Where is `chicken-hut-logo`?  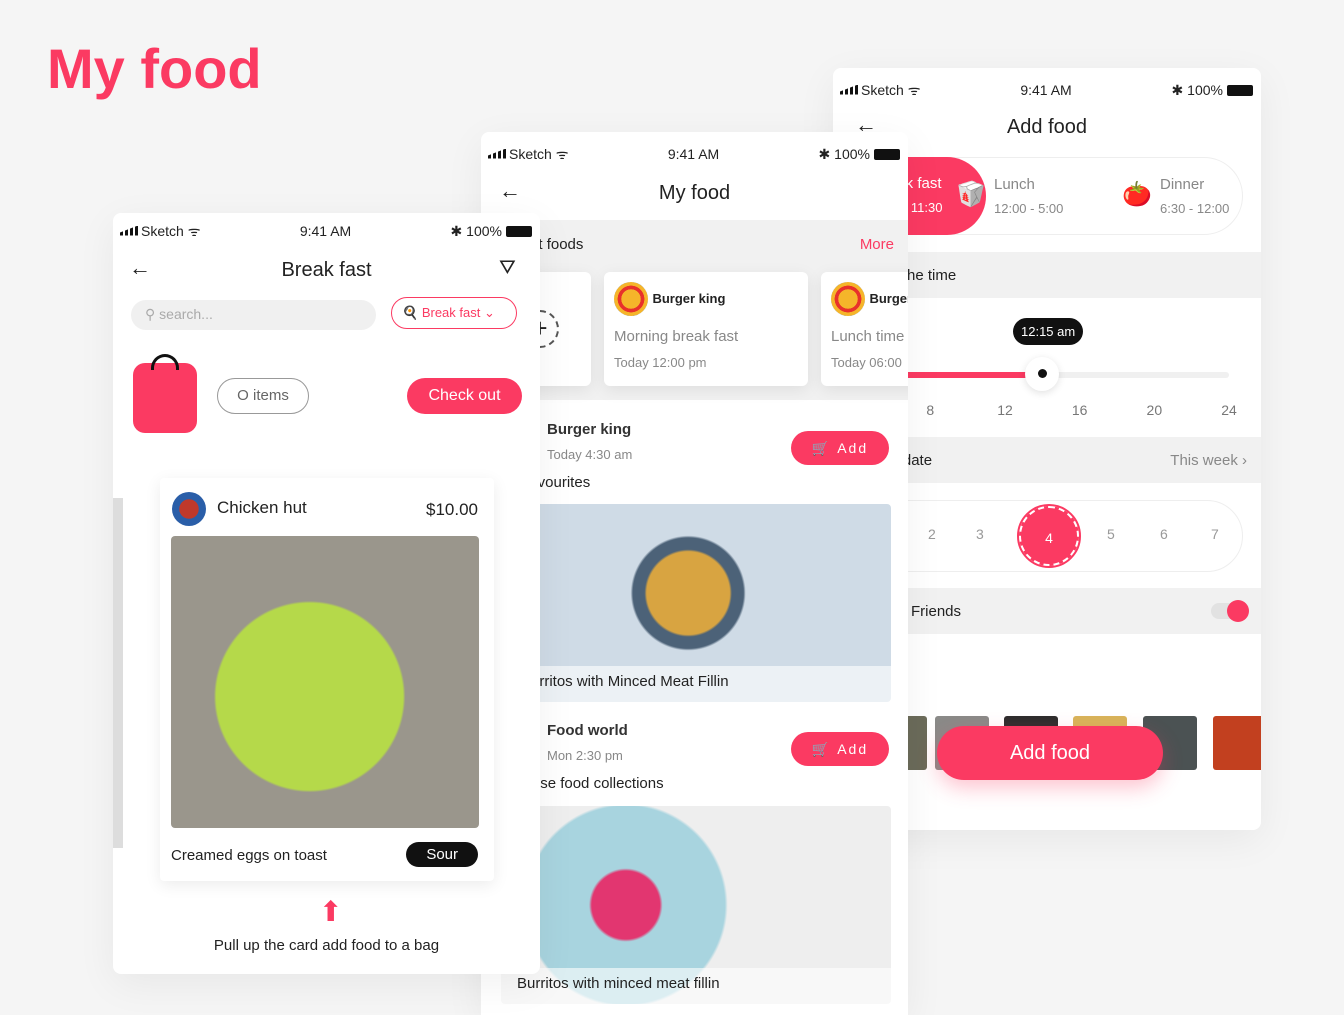
chicken-hut-logo is located at coordinates (189, 509).